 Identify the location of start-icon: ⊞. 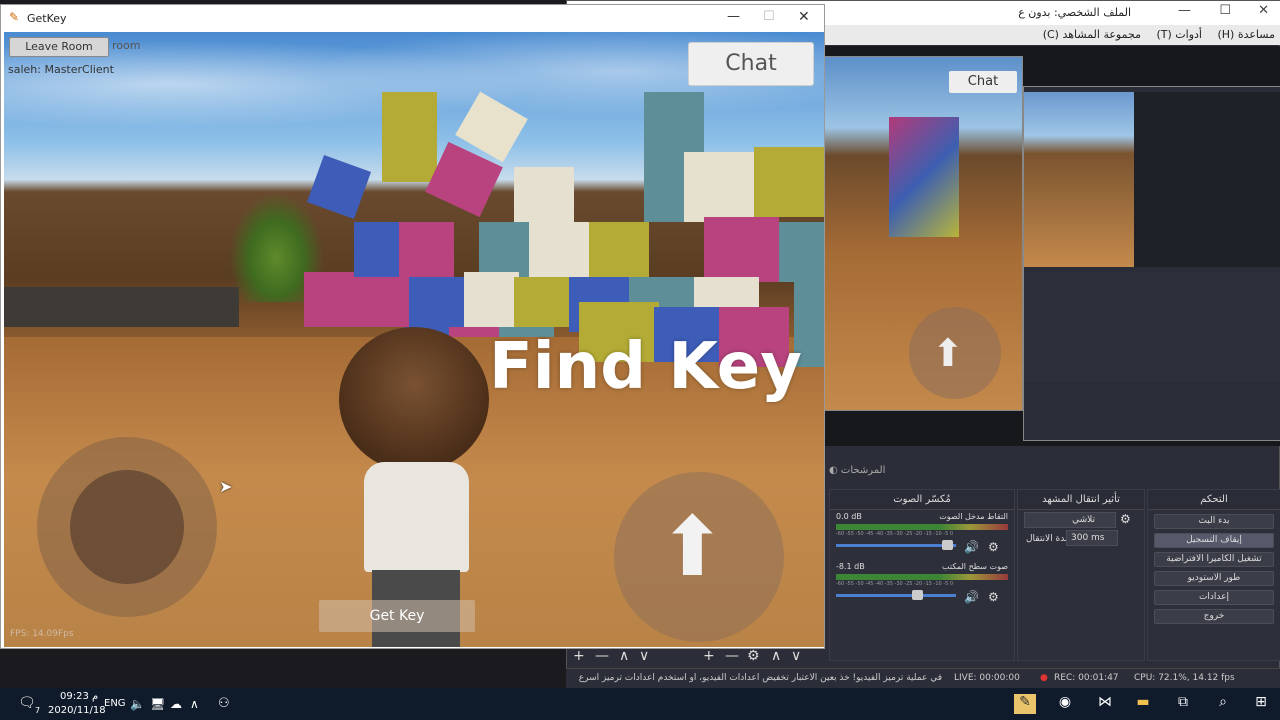
(1261, 704).